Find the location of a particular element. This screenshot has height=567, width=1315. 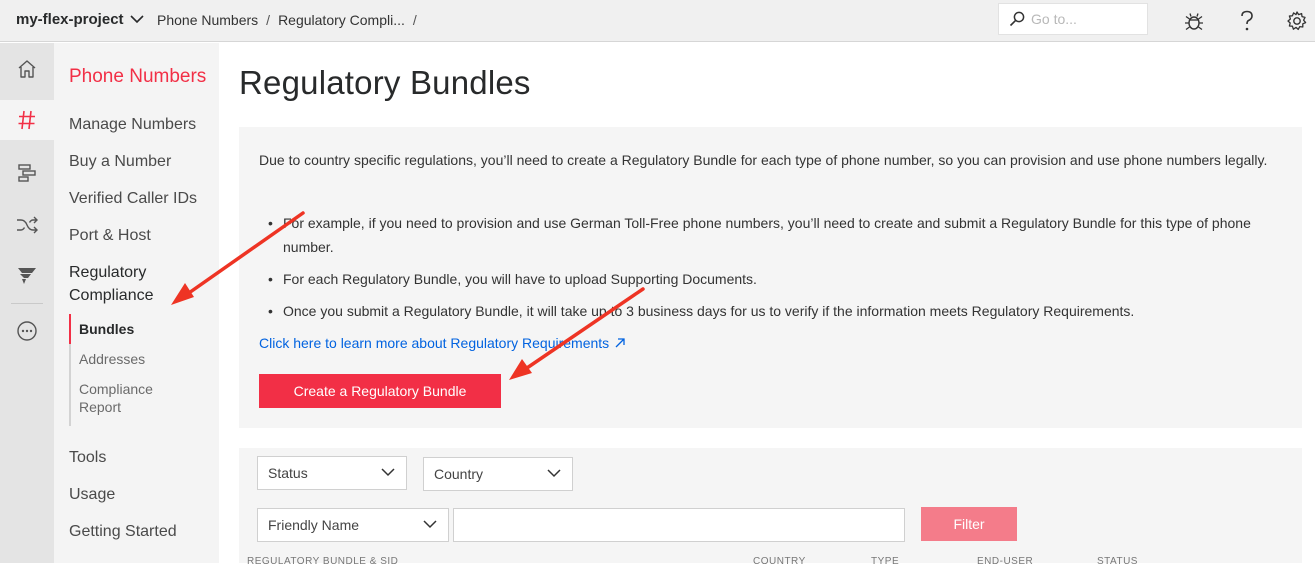

breadcrumb: Phone Numbers / Regulatory Compli... / is located at coordinates (287, 20).